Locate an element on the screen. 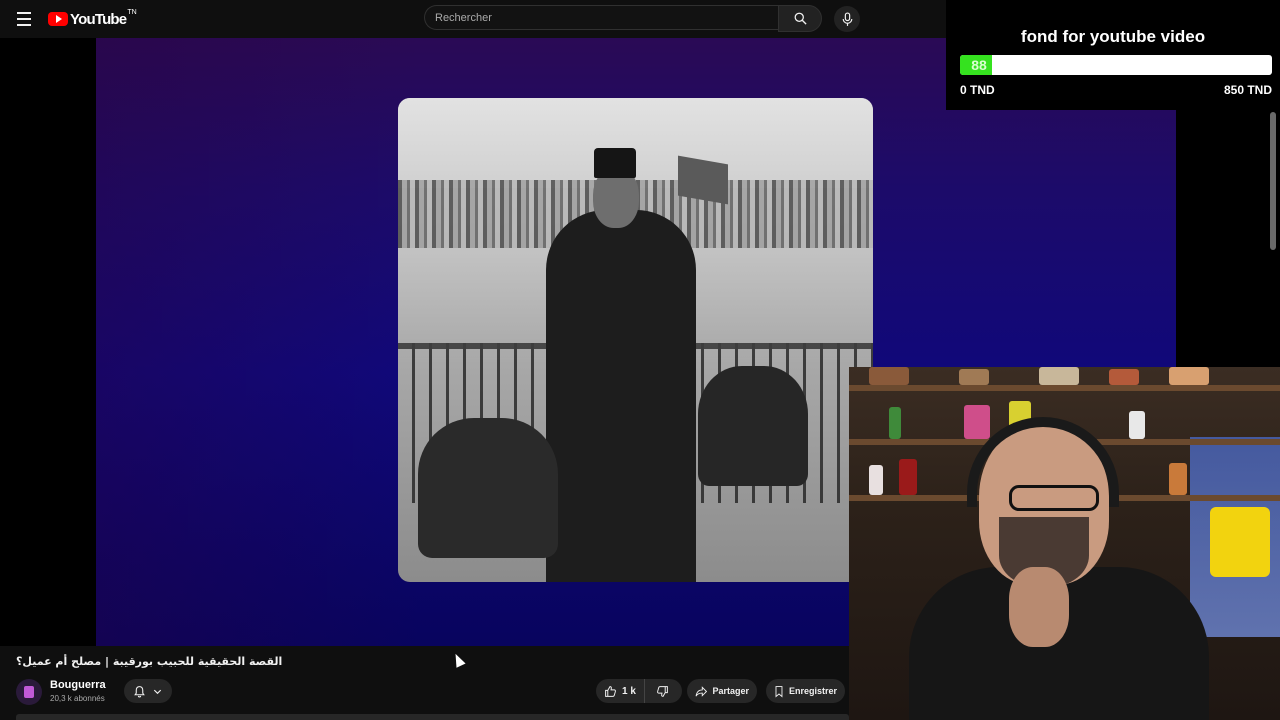 The image size is (1280, 720). donation-progress-bar: 88 is located at coordinates (1116, 65).